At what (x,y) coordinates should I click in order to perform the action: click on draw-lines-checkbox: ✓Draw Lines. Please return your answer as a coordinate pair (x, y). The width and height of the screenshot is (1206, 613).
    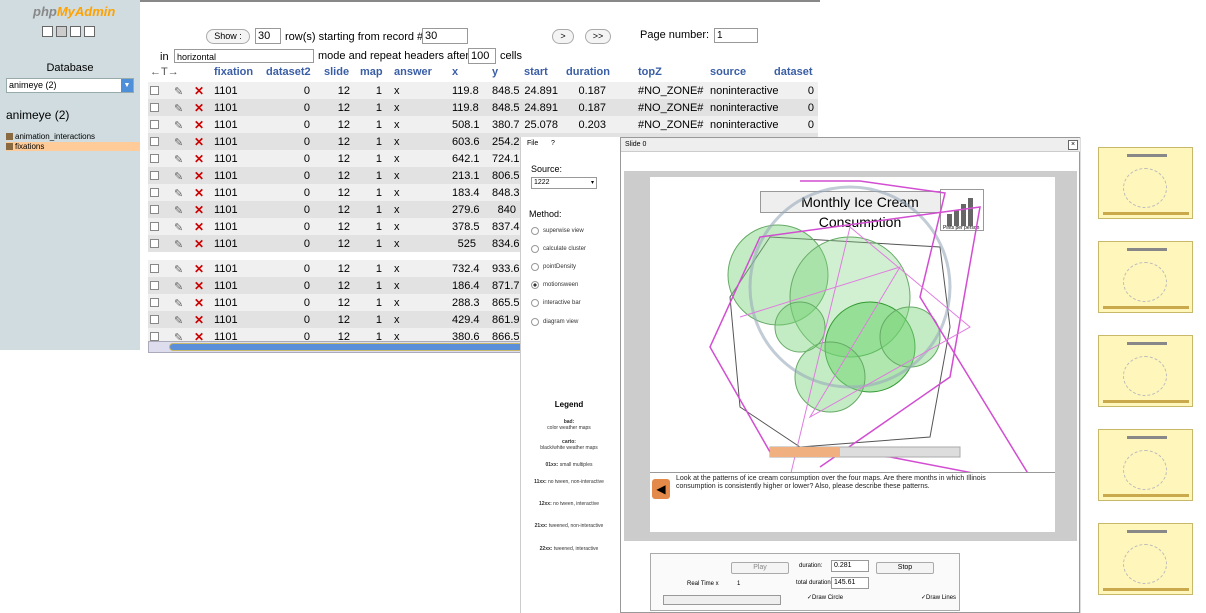
    Looking at the image, I should click on (938, 597).